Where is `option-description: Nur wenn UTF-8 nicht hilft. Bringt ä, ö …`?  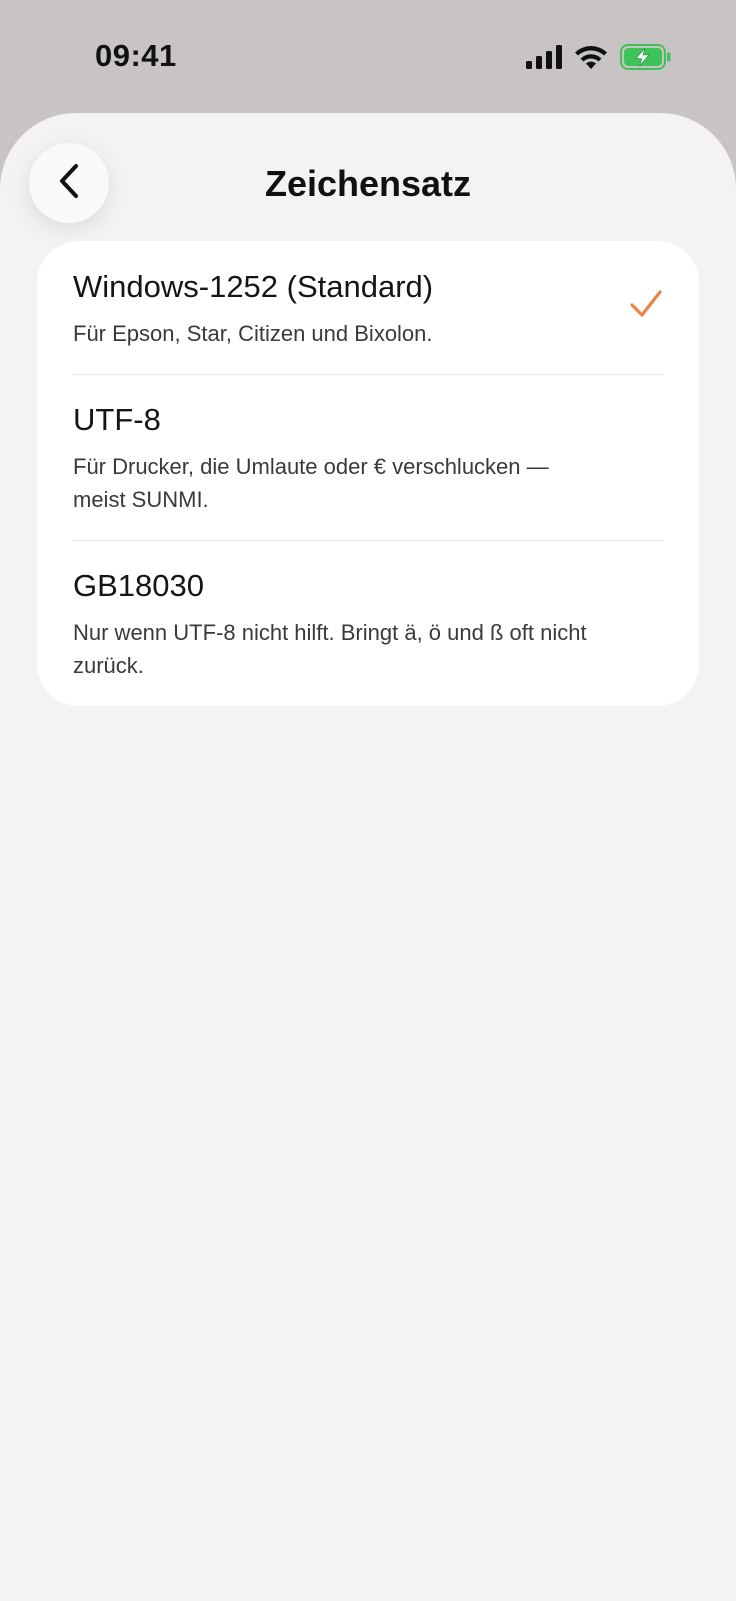
option-description: Nur wenn UTF-8 nicht hilft. Bringt ä, ö … is located at coordinates (330, 649).